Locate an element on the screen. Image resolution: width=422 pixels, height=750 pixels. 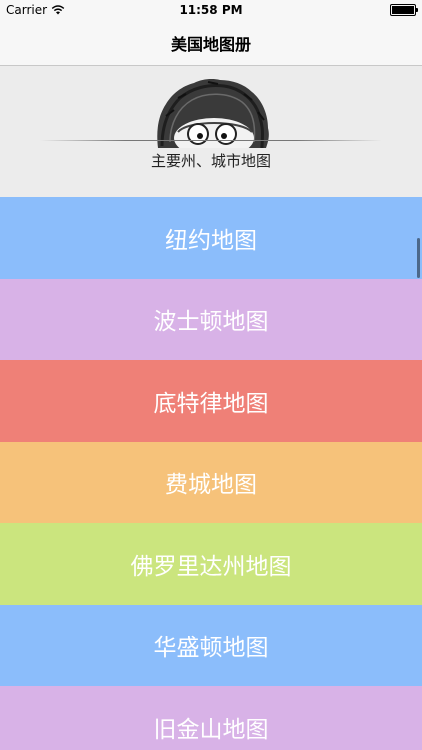
list-item-label: 费城地图 is located at coordinates (211, 485).